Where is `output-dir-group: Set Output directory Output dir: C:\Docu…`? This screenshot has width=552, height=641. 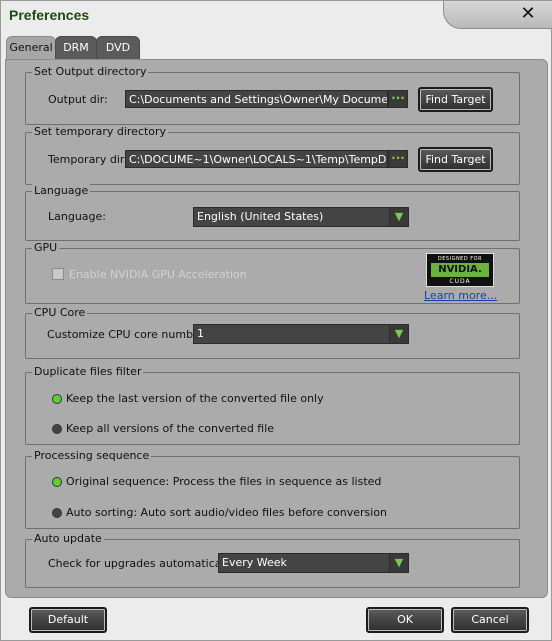 output-dir-group: Set Output directory Output dir: C:\Docu… is located at coordinates (272, 95).